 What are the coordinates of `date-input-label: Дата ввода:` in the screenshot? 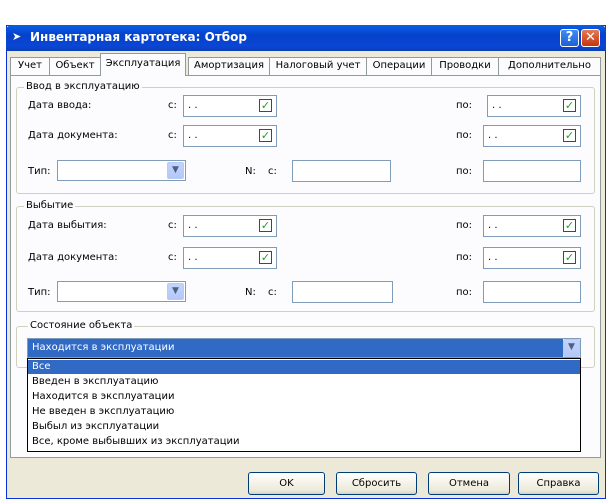 It's located at (60, 105).